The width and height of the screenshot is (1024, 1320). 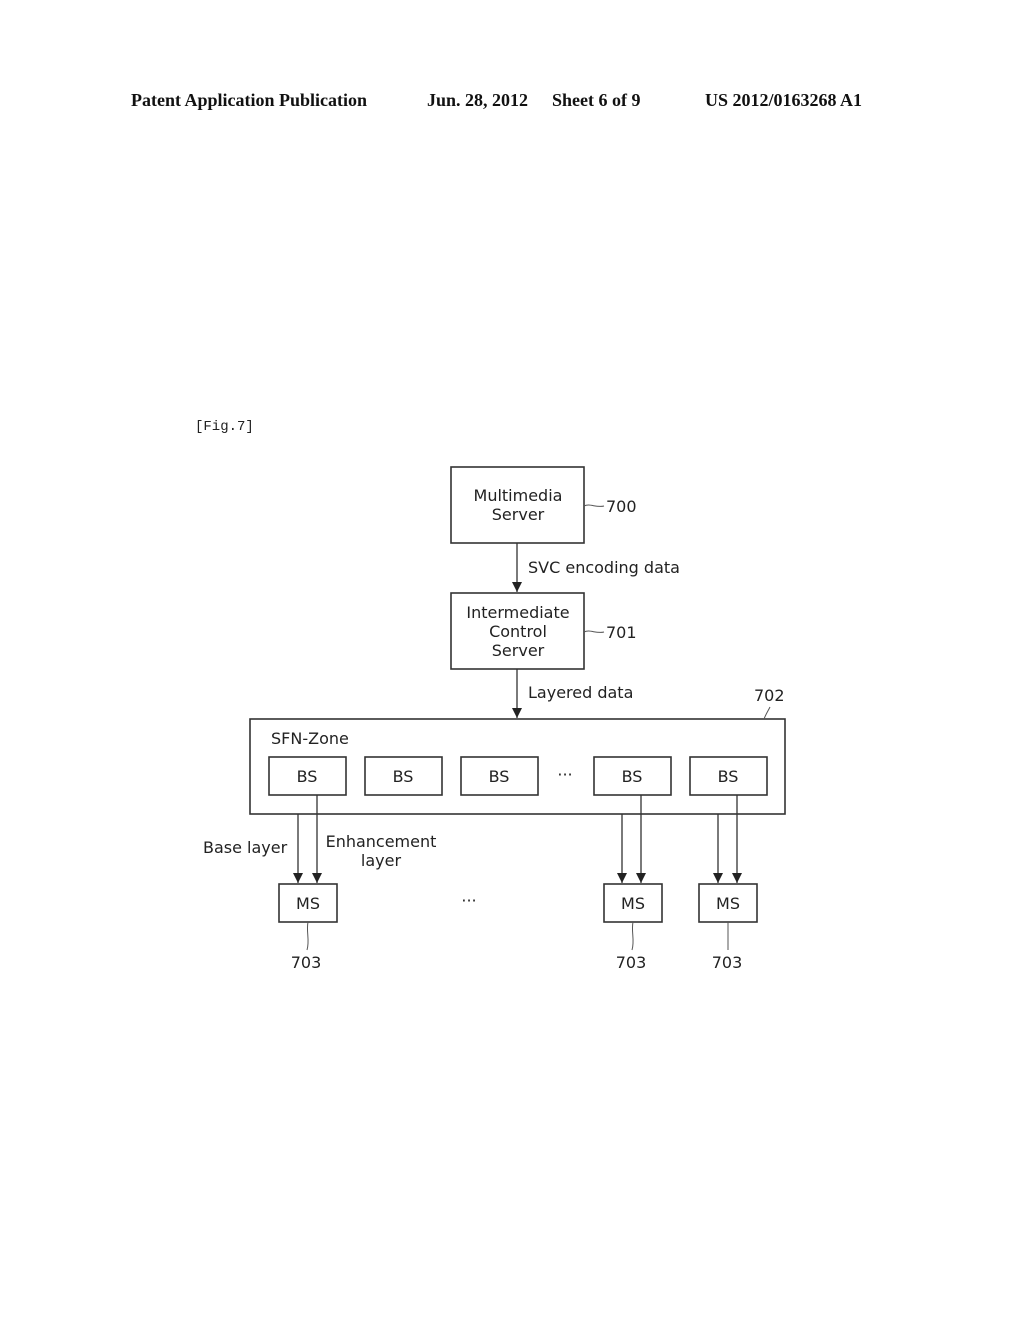 What do you see at coordinates (631, 962) in the screenshot?
I see `ref-703-2: 703` at bounding box center [631, 962].